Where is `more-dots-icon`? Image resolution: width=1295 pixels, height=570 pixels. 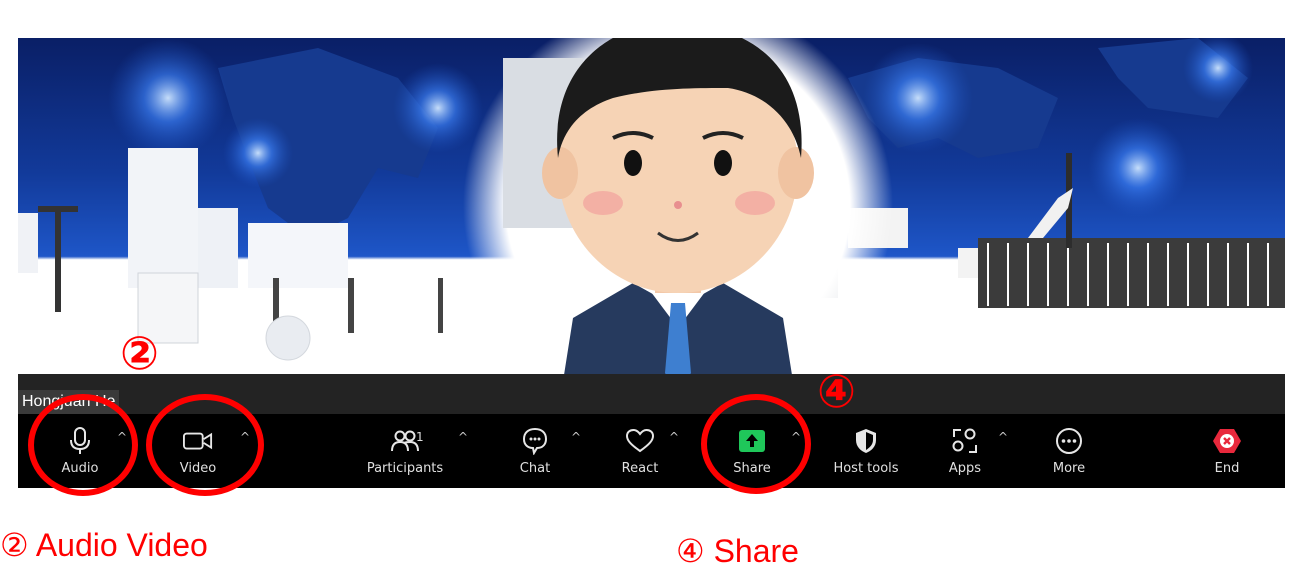
more-dots-icon is located at coordinates (1069, 441).